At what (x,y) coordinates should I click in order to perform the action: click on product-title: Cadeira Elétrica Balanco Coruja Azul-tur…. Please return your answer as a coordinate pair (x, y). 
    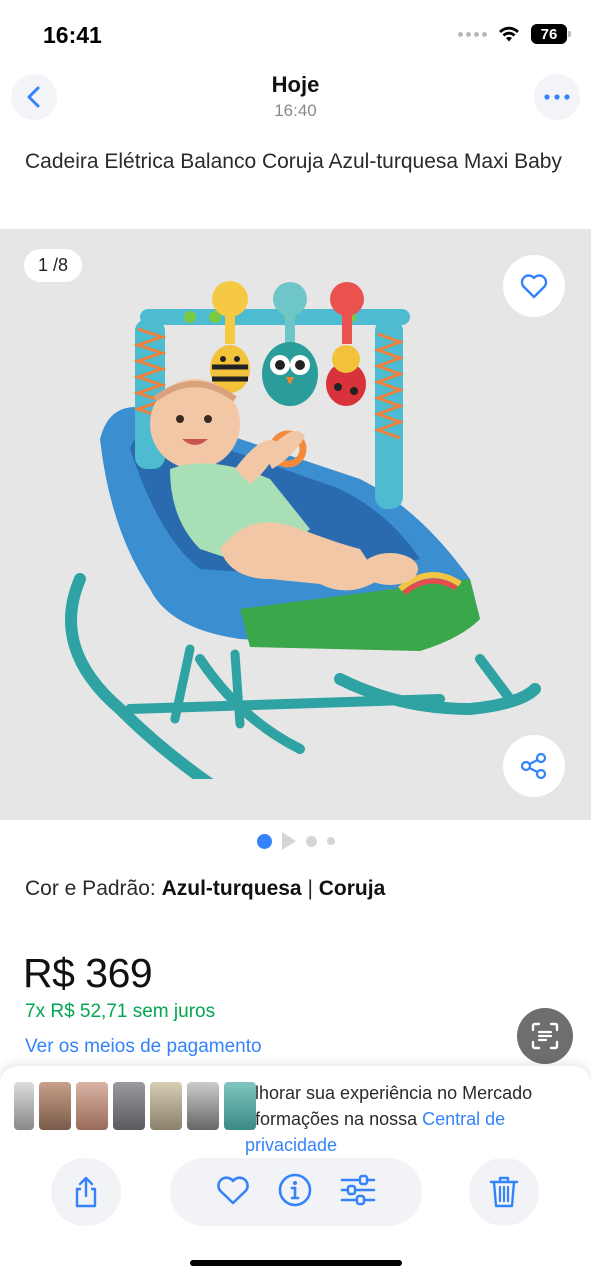
    Looking at the image, I should click on (293, 161).